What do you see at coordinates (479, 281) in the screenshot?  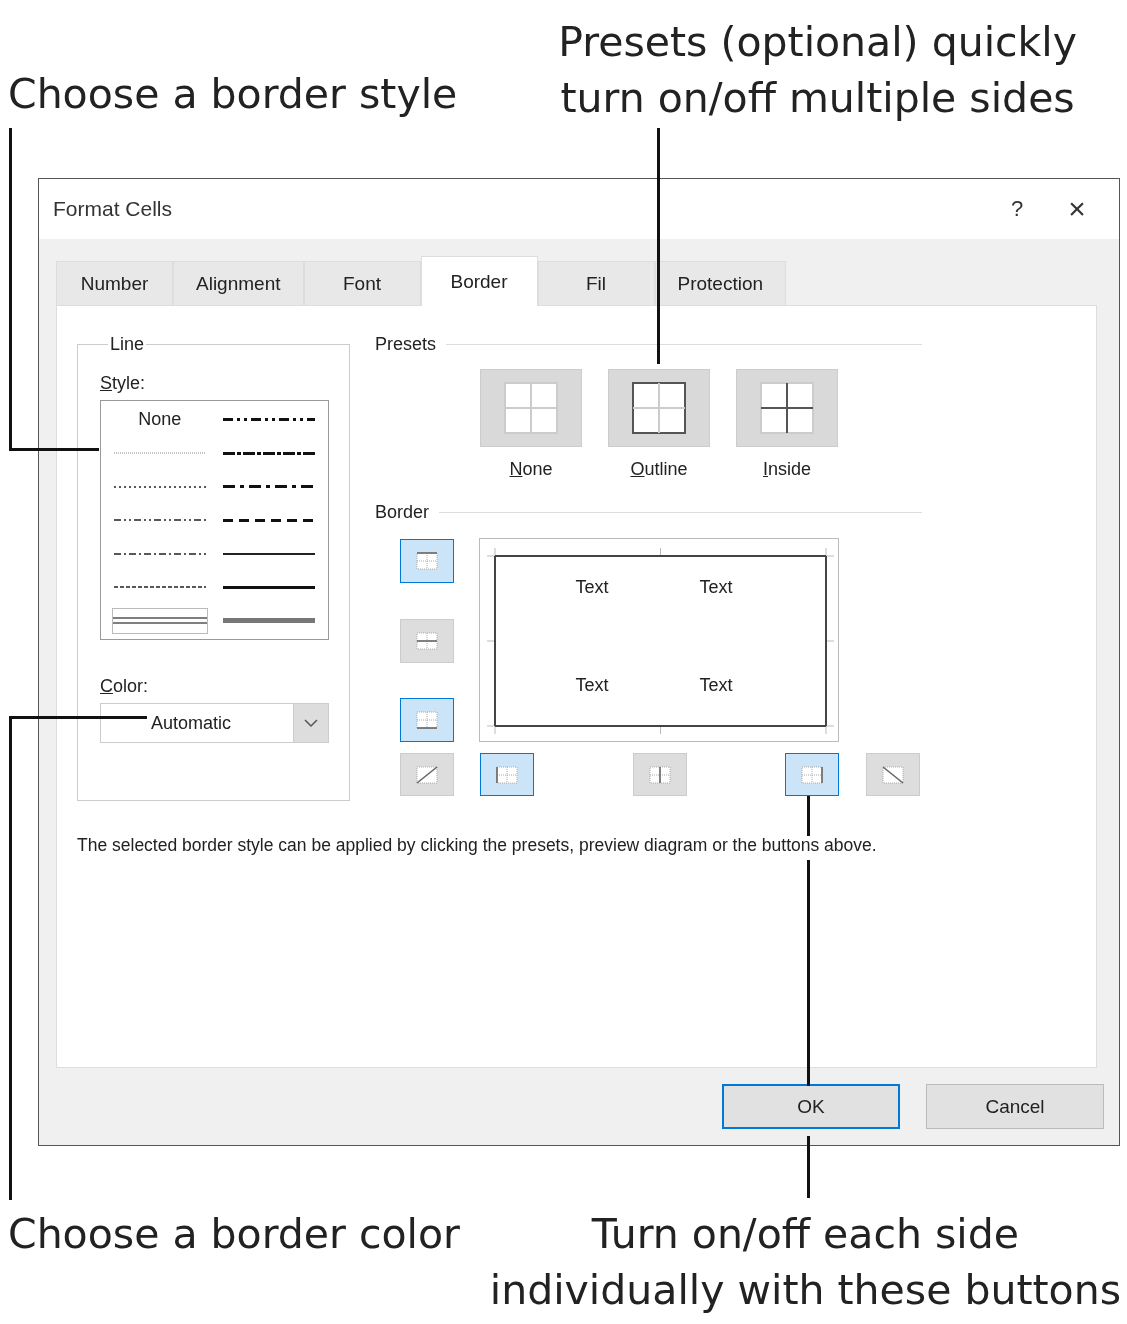 I see `tab: Border` at bounding box center [479, 281].